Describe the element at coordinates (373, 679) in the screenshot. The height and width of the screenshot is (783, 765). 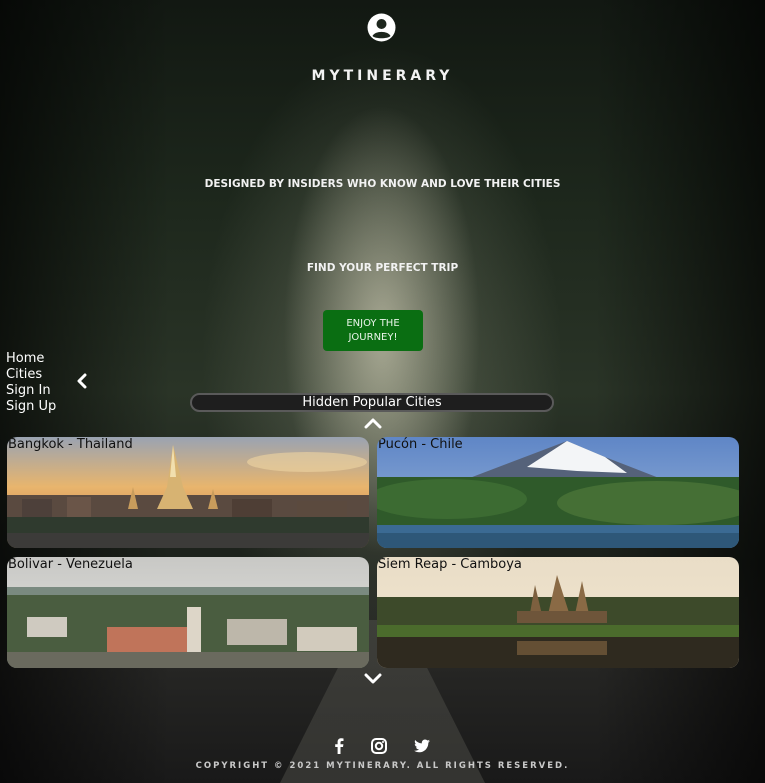
I see `chevron-down-icon` at that location.